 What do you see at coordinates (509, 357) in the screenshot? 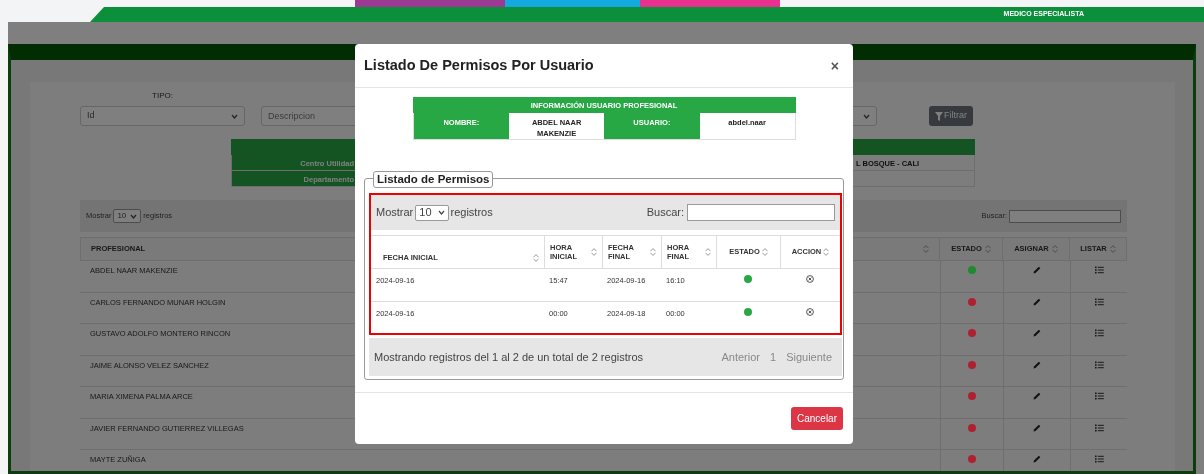
I see `table-info: Mostrando registros del 1 al 2 de un total de 2 registros` at bounding box center [509, 357].